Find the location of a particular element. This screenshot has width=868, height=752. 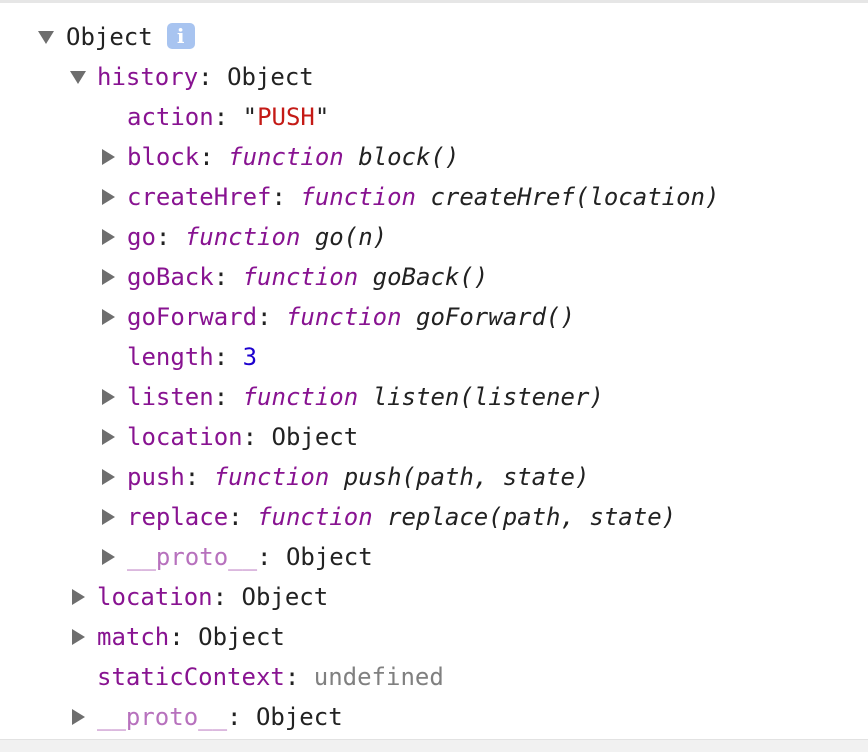

row-text: go: function go(n) is located at coordinates (257, 237).